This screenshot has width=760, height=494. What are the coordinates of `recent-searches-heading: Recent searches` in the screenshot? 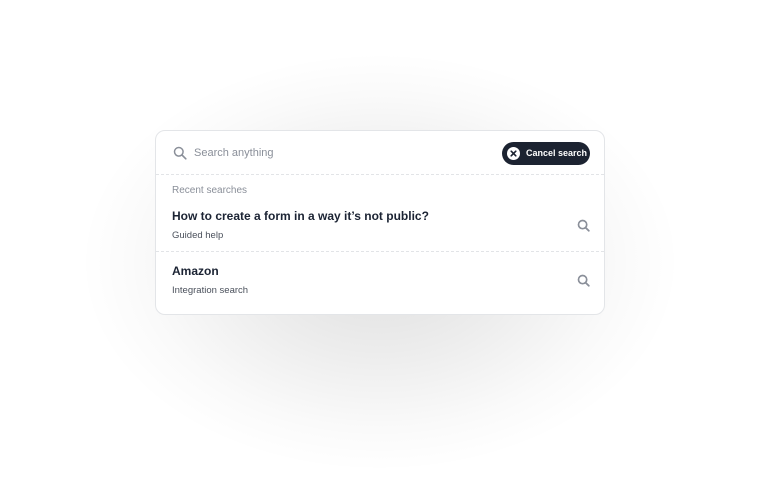 It's located at (210, 190).